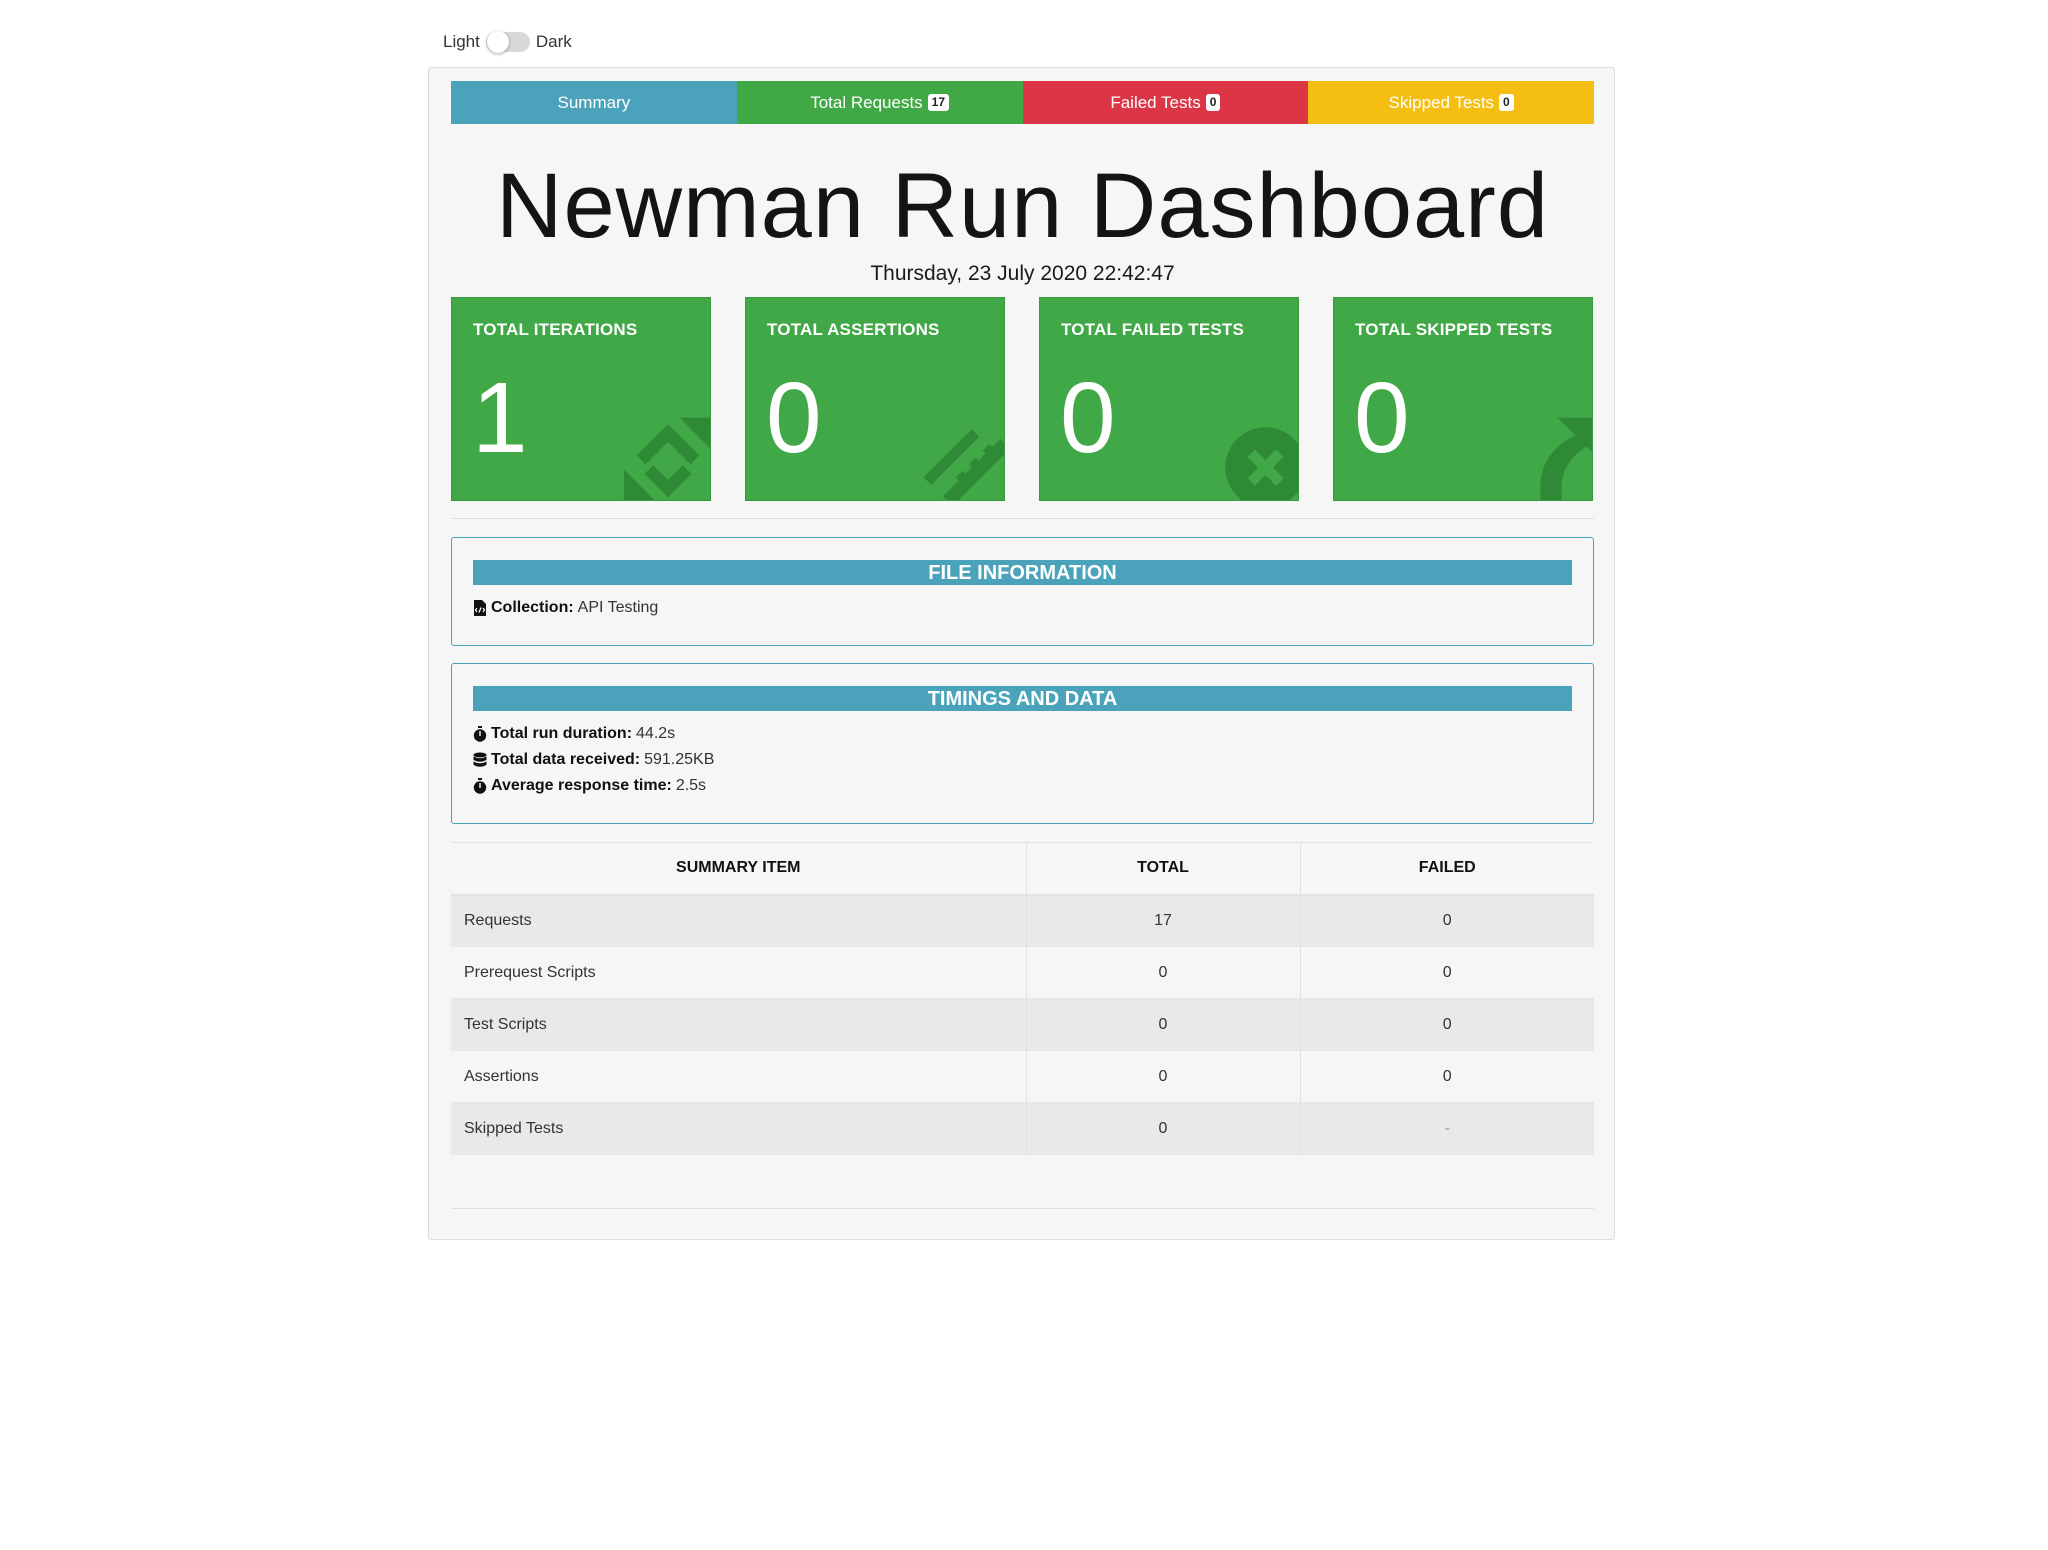 Image resolution: width=2048 pixels, height=1550 pixels. What do you see at coordinates (497, 42) in the screenshot?
I see `toggle-knob` at bounding box center [497, 42].